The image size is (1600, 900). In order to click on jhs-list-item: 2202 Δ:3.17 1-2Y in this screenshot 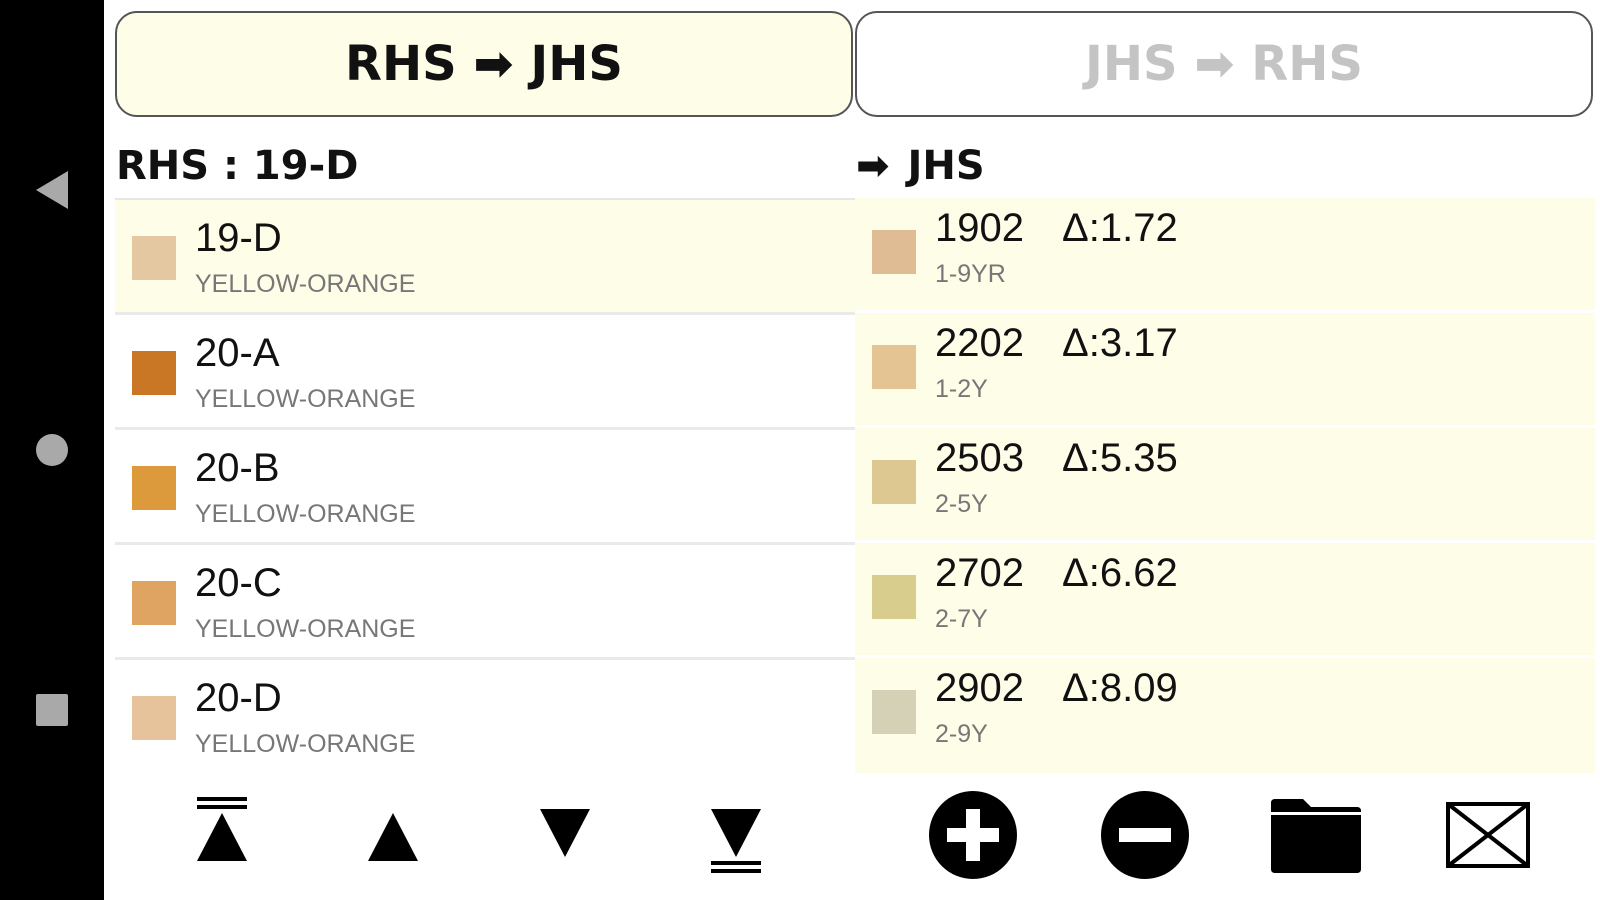, I will do `click(1225, 370)`.